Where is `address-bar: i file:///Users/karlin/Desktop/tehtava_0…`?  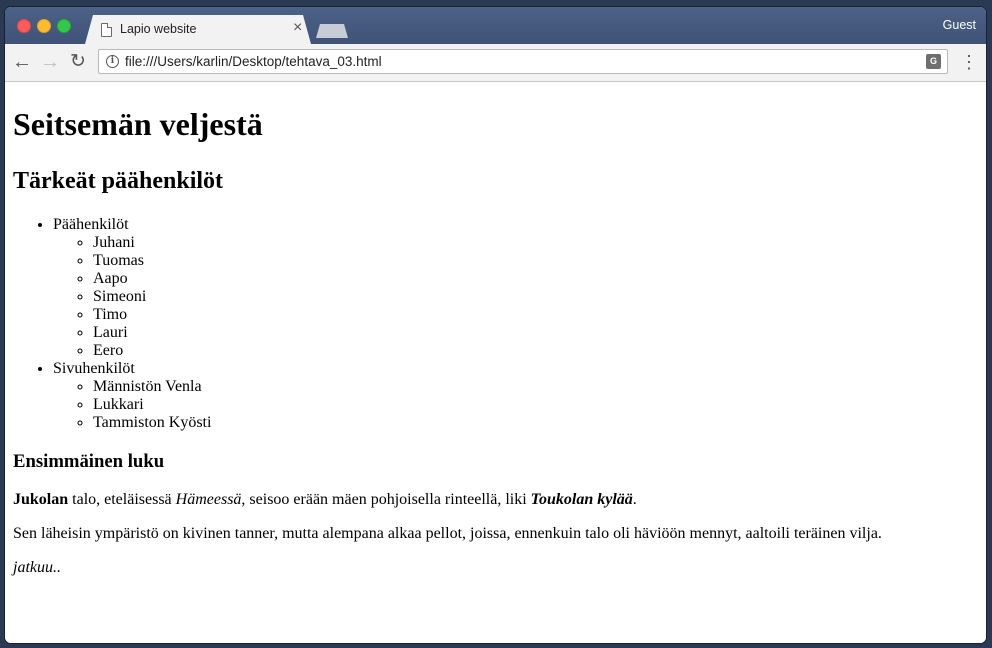 address-bar: i file:///Users/karlin/Desktop/tehtava_0… is located at coordinates (523, 61).